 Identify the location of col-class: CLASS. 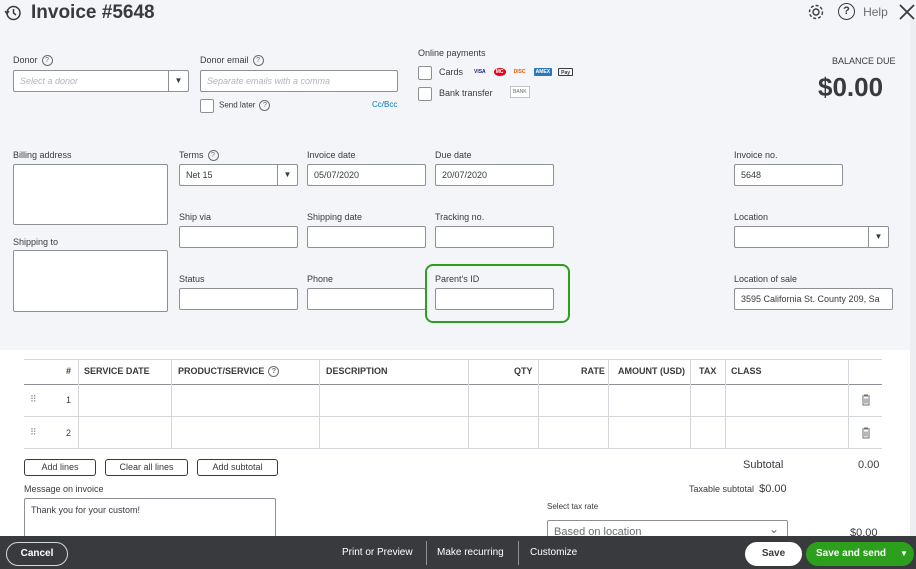
(746, 371).